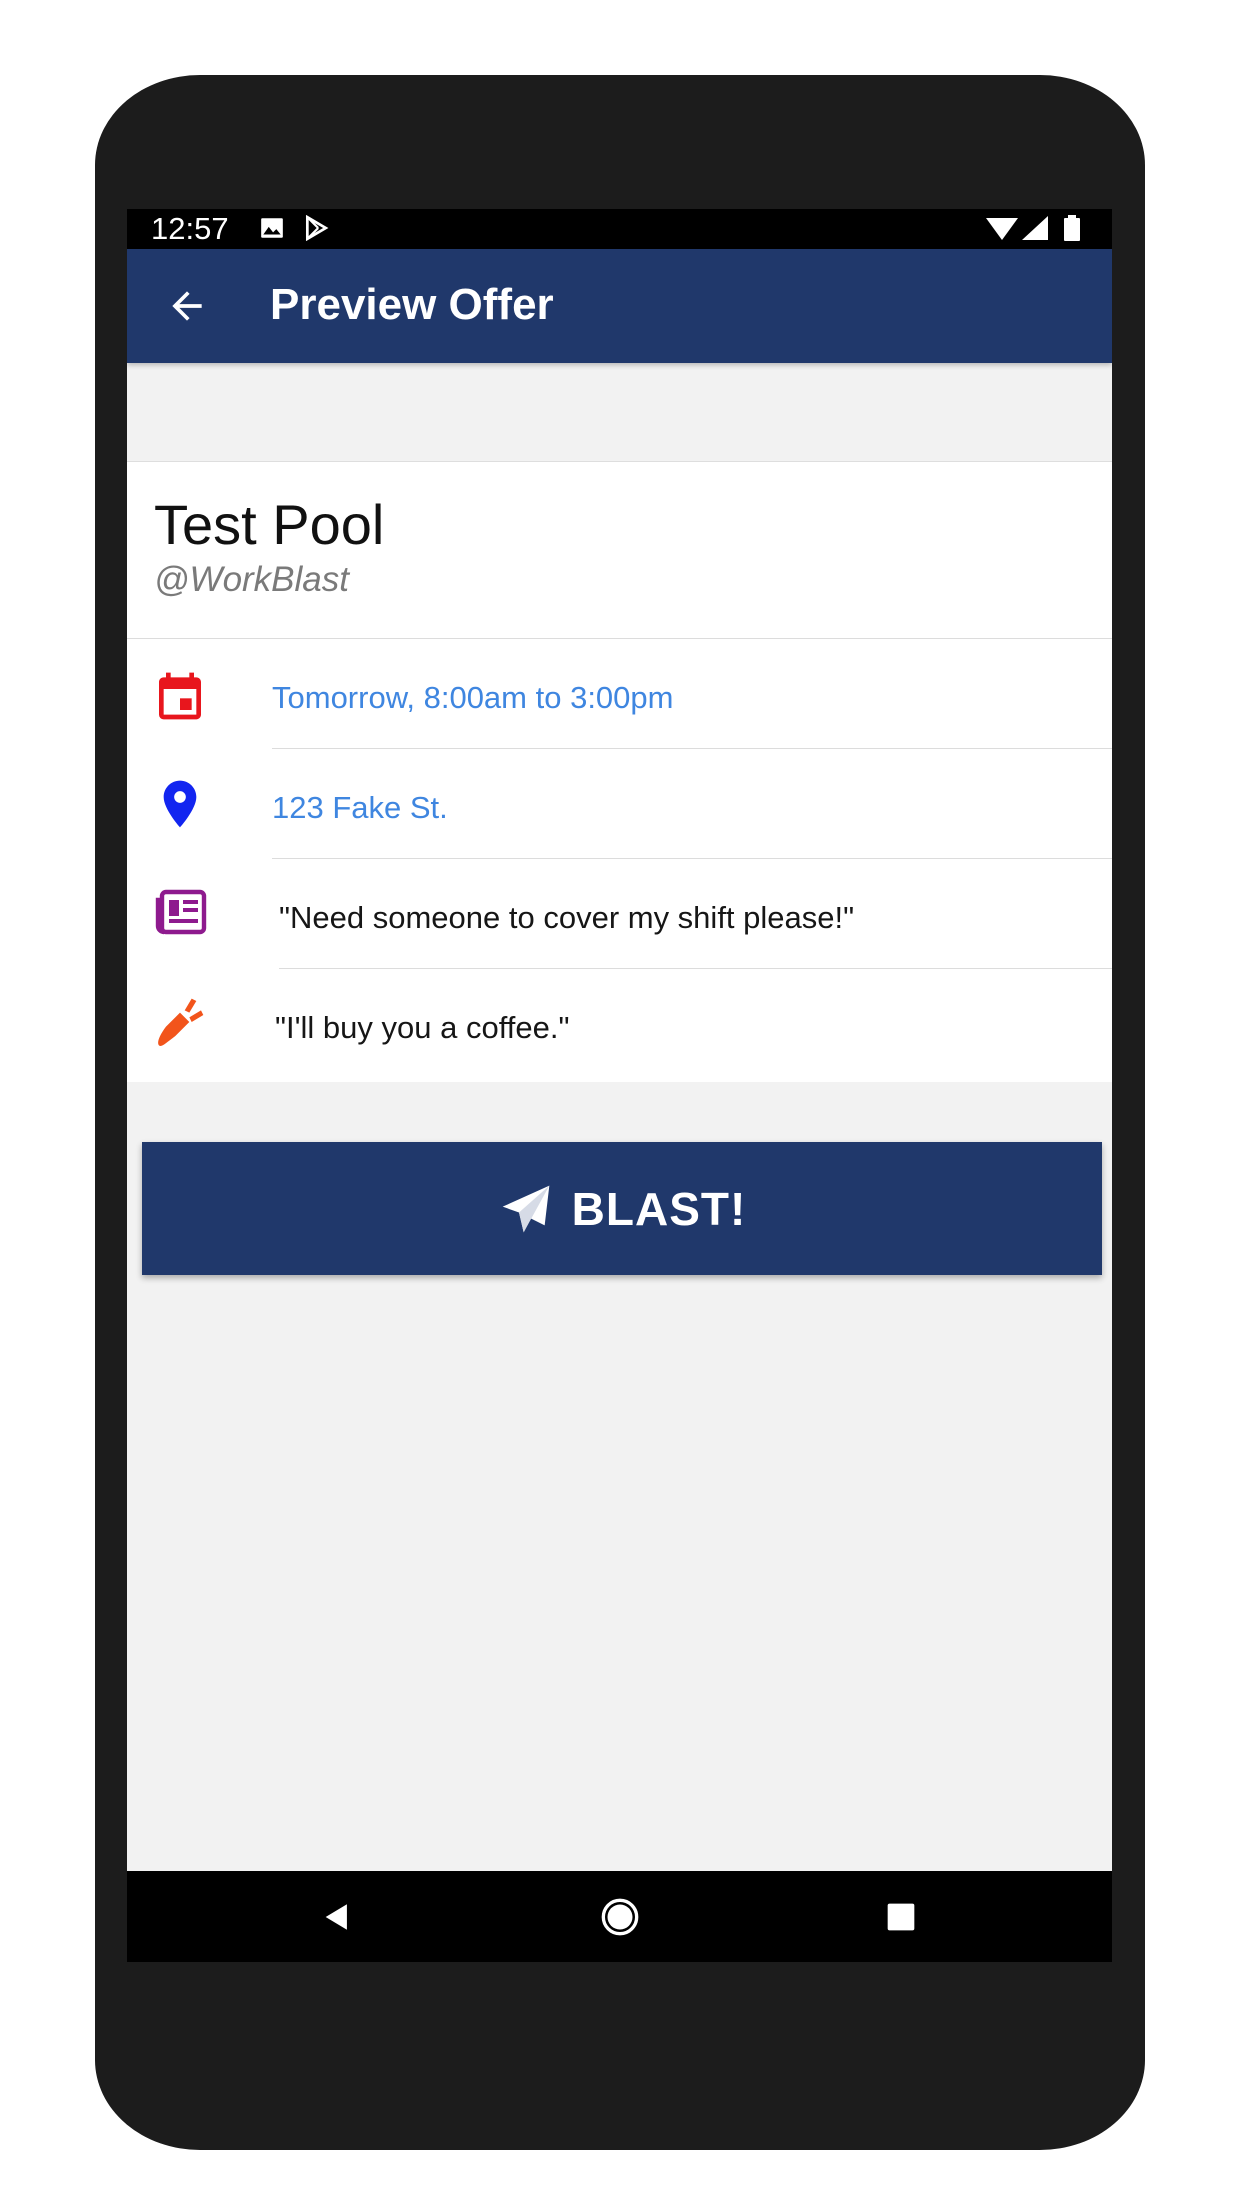 The height and width of the screenshot is (2208, 1242). Describe the element at coordinates (567, 917) in the screenshot. I see `offer-message: "Need someone to cover my shift please!"` at that location.